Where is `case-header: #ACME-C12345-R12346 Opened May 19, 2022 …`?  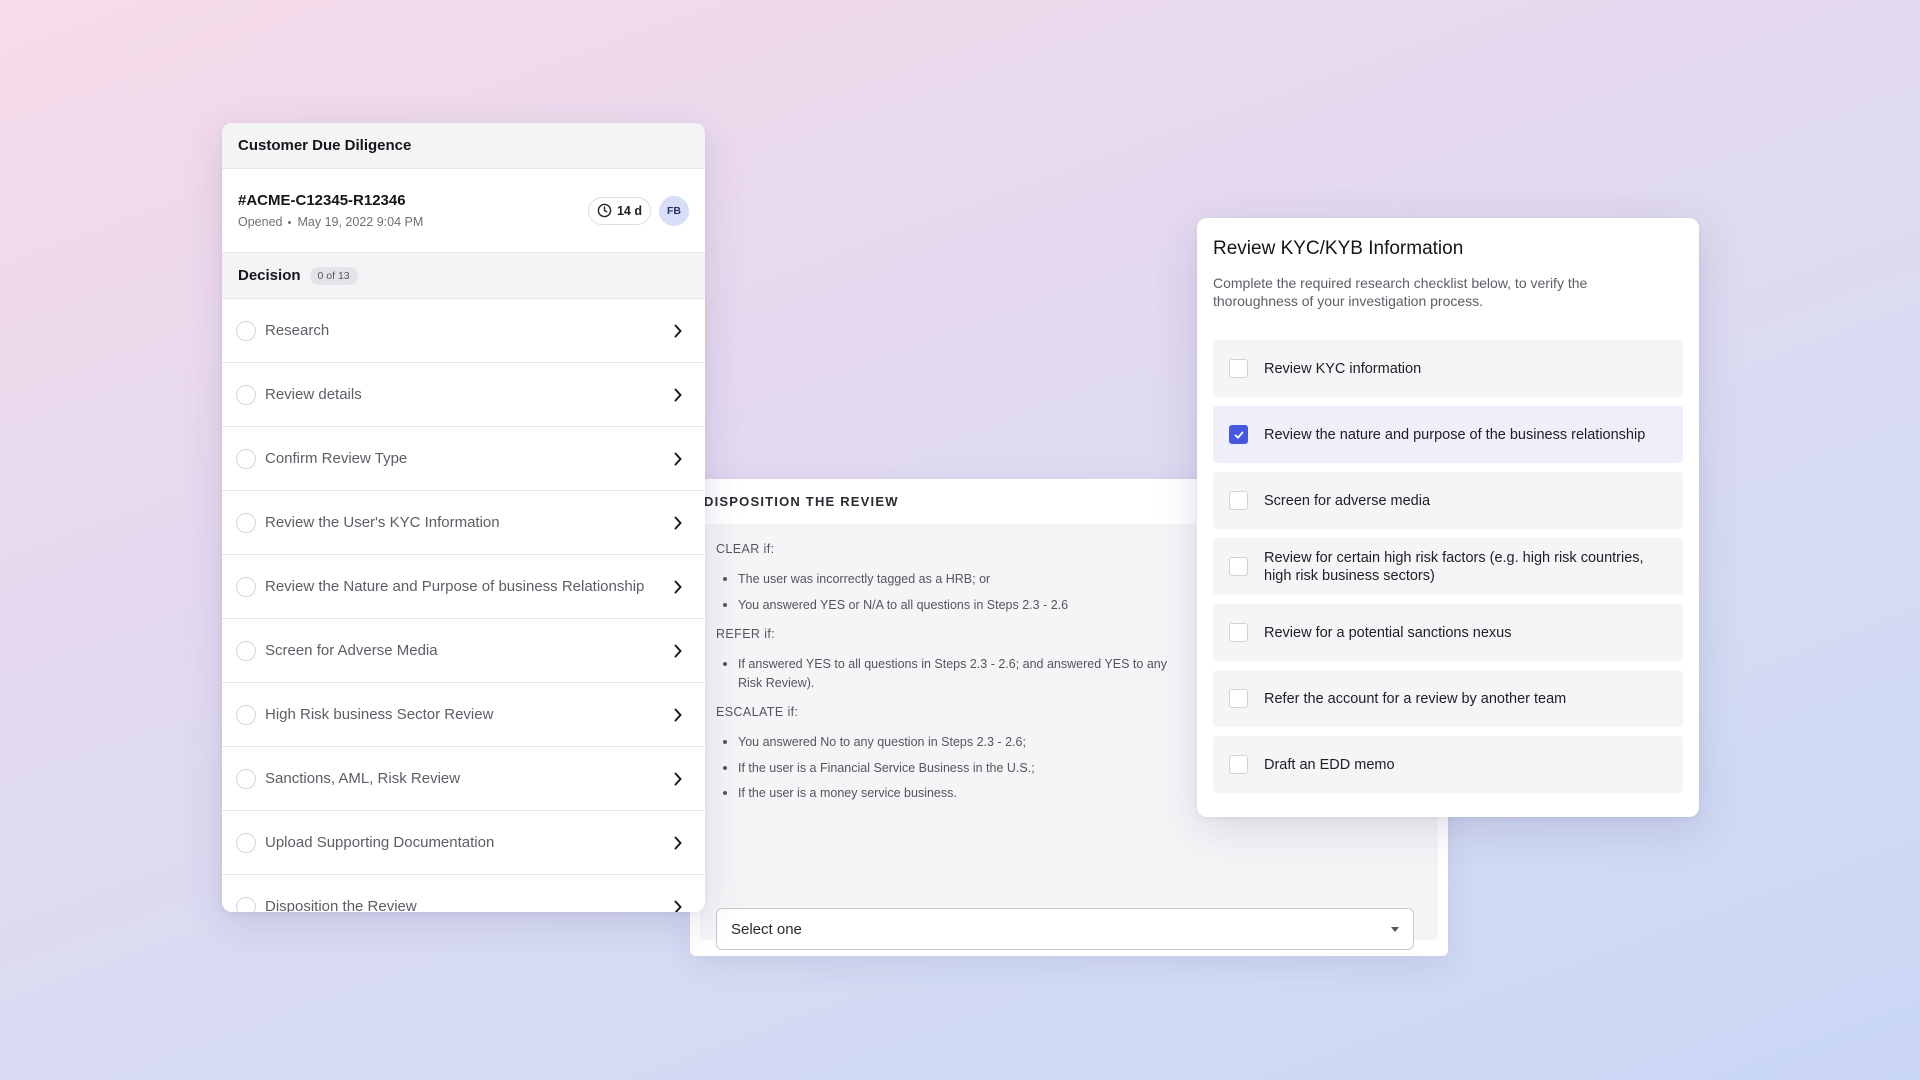
case-header: #ACME-C12345-R12346 Opened May 19, 2022 … is located at coordinates (463, 211).